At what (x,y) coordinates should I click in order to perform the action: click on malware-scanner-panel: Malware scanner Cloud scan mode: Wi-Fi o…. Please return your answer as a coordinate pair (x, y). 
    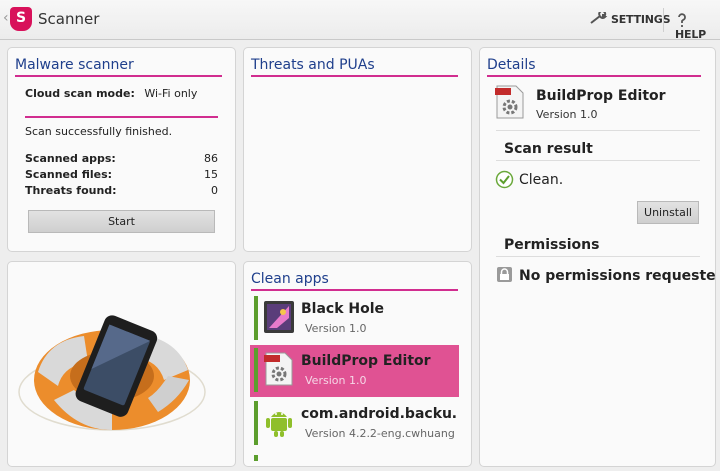
    Looking at the image, I should click on (121, 149).